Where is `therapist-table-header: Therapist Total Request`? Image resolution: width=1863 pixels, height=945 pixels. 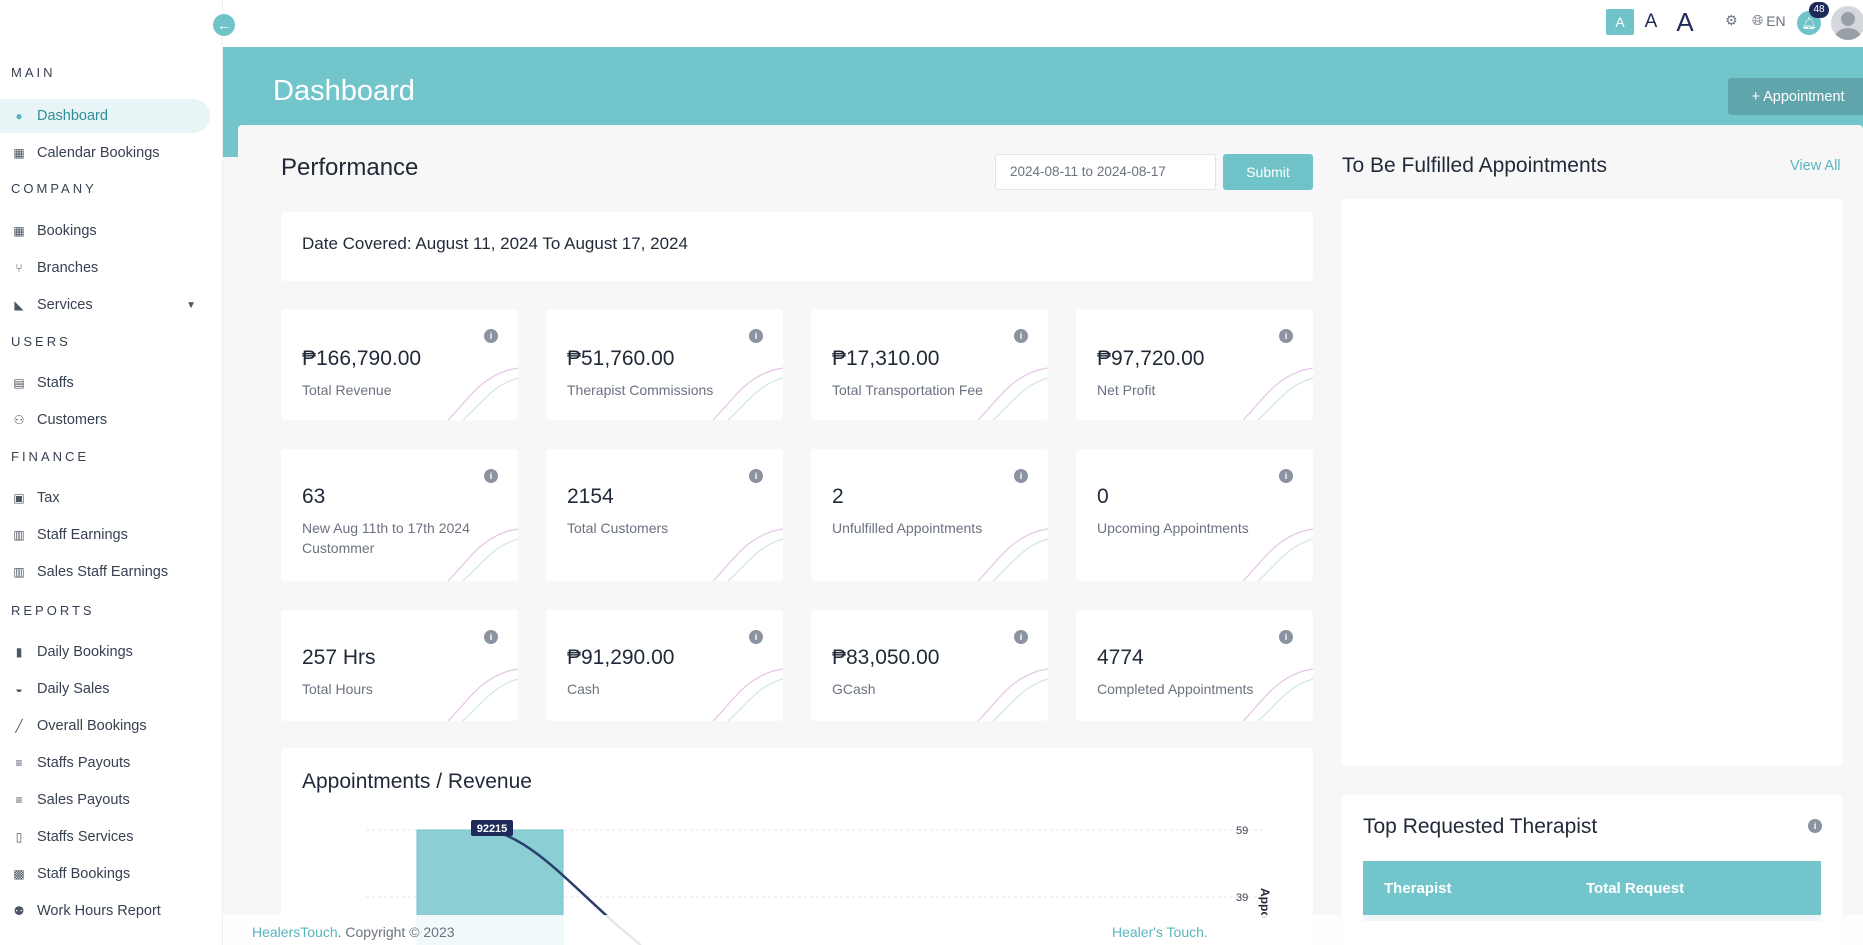
therapist-table-header: Therapist Total Request is located at coordinates (1592, 891).